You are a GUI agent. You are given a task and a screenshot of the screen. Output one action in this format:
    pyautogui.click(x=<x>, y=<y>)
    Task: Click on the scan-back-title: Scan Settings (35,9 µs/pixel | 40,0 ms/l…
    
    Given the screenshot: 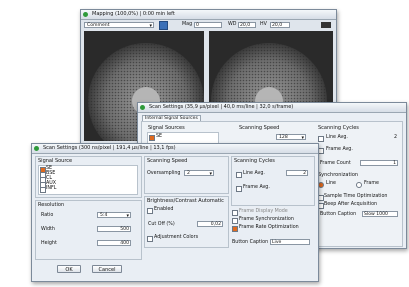 What is the action you would take?
    pyautogui.click(x=221, y=107)
    